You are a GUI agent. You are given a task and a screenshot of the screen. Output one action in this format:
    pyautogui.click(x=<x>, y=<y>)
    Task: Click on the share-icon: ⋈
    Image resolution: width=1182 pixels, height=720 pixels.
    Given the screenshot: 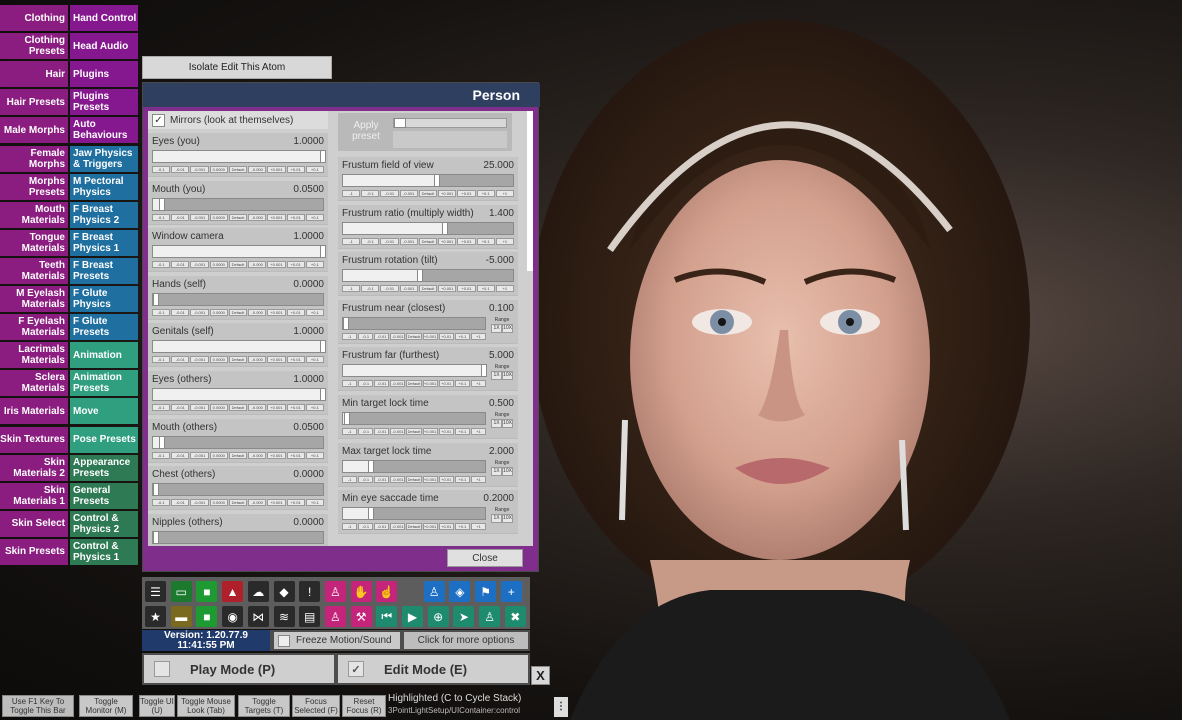 What is the action you would take?
    pyautogui.click(x=258, y=616)
    